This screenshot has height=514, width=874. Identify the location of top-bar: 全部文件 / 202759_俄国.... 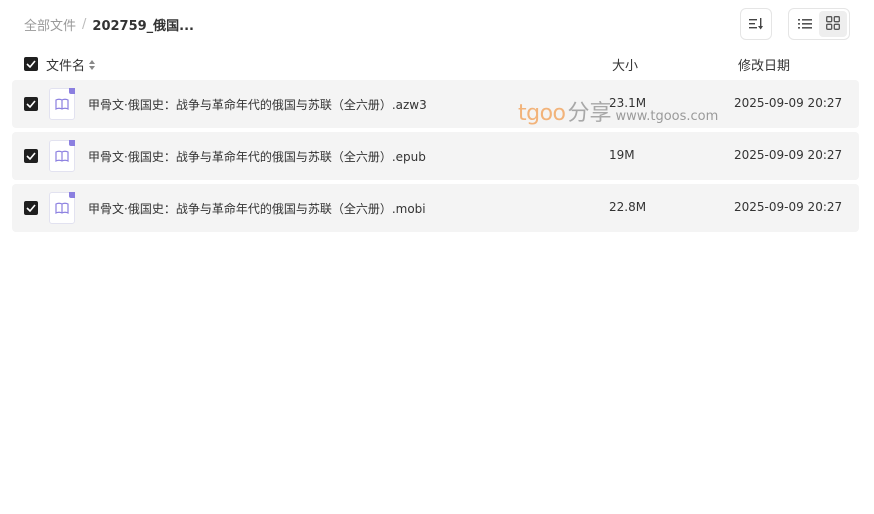
(437, 25).